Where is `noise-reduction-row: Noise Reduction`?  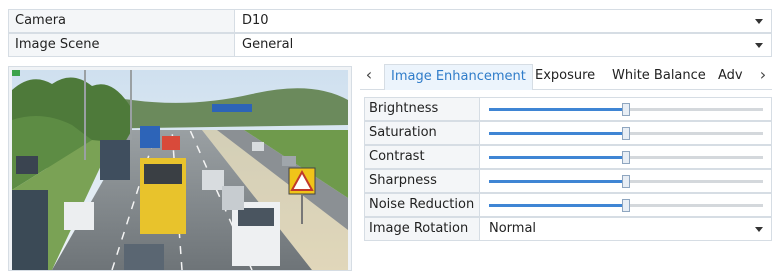 noise-reduction-row: Noise Reduction is located at coordinates (568, 205).